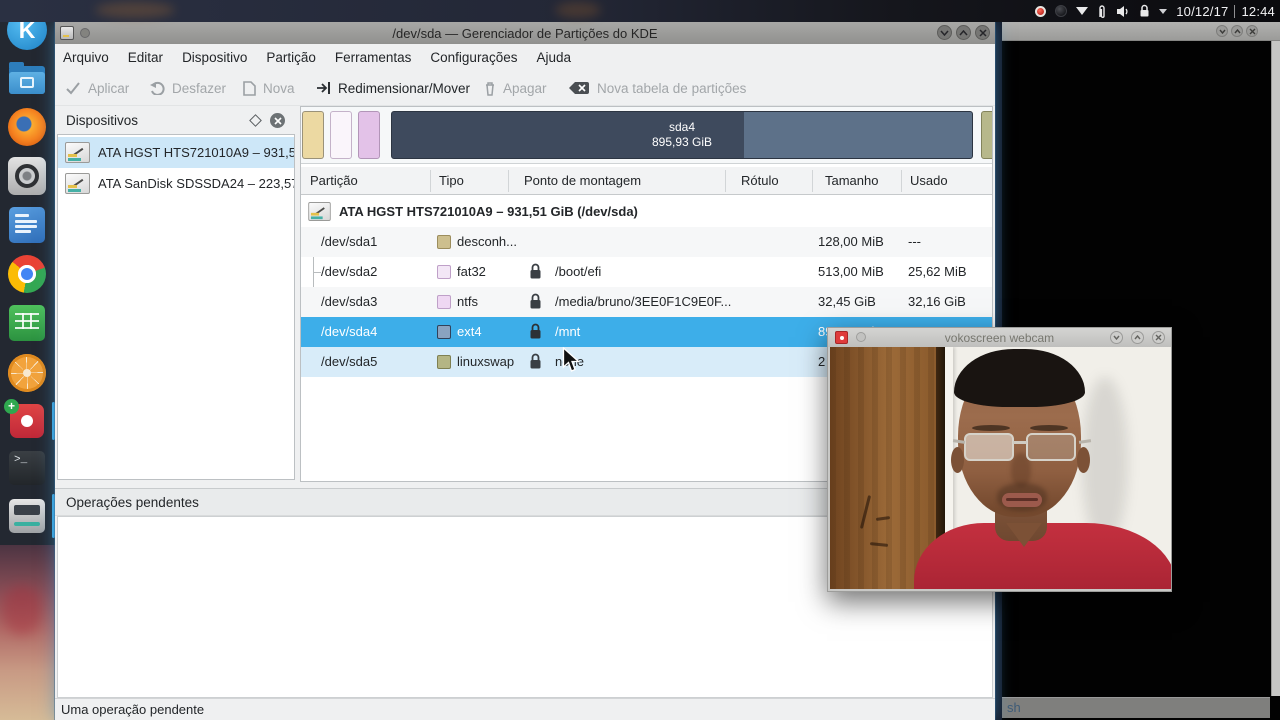  Describe the element at coordinates (579, 88) in the screenshot. I see `backspace-erase-icon` at that location.